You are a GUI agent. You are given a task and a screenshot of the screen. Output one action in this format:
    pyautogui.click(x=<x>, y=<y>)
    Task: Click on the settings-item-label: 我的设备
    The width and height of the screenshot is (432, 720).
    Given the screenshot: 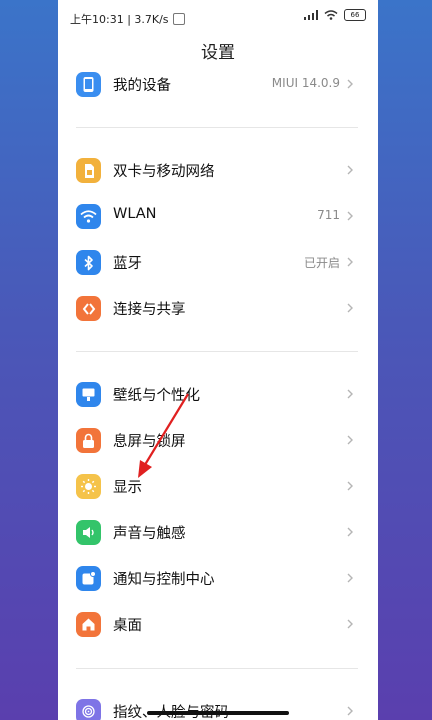 What is the action you would take?
    pyautogui.click(x=142, y=86)
    